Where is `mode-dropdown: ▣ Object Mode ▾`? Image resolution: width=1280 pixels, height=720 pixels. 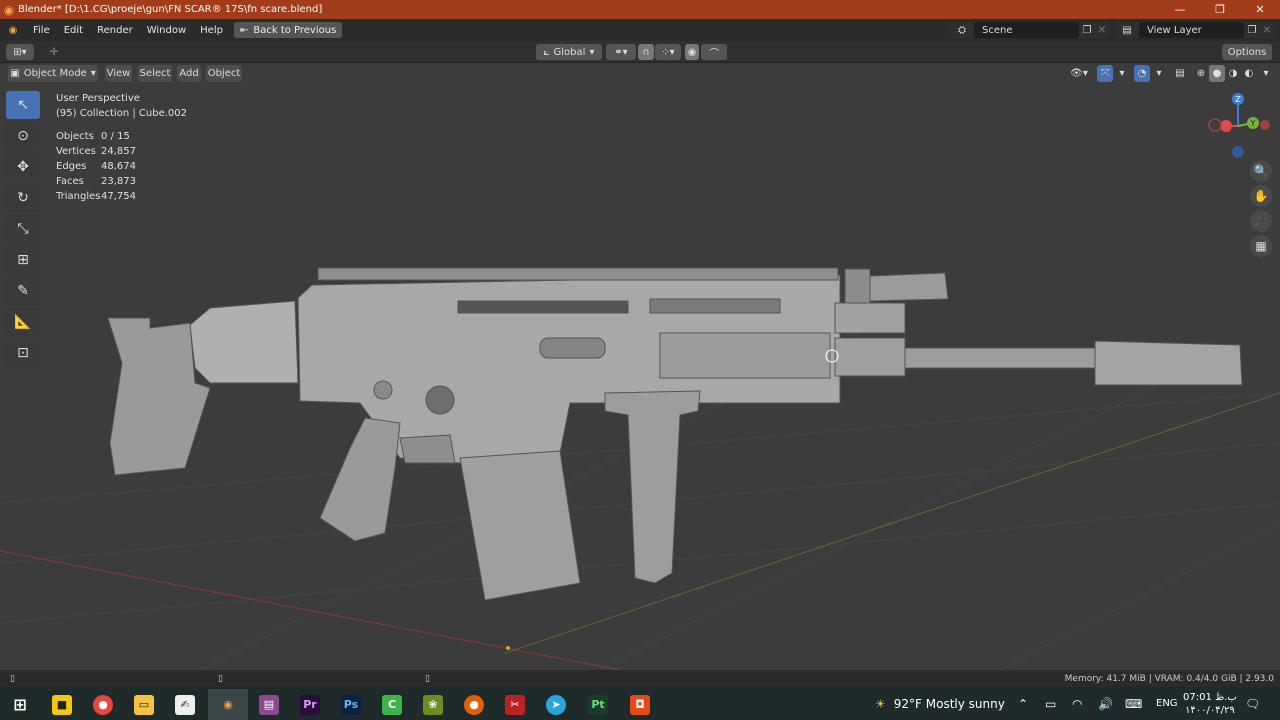 mode-dropdown: ▣ Object Mode ▾ is located at coordinates (53, 73).